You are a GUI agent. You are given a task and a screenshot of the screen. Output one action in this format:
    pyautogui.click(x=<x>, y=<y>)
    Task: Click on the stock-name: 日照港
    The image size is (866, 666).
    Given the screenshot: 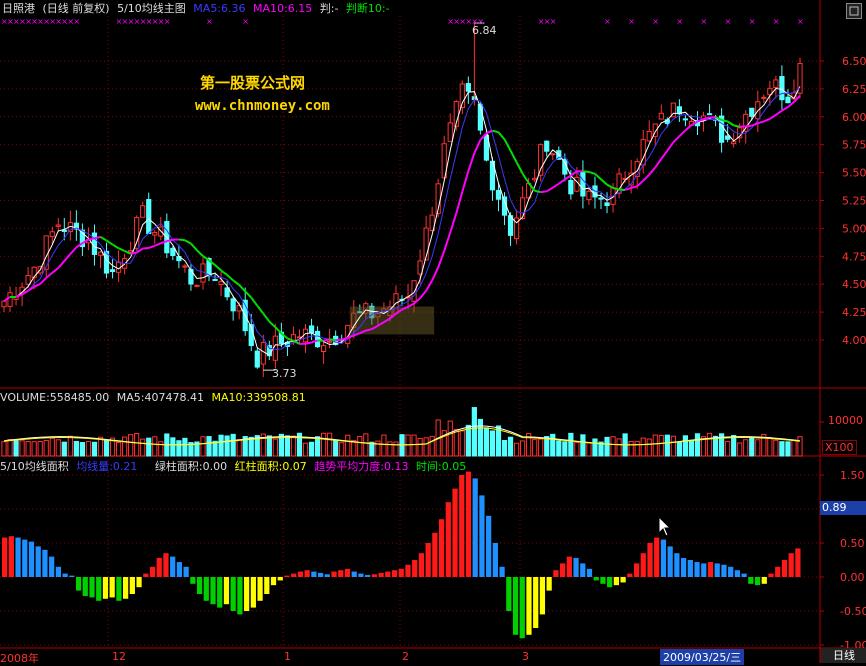 What is the action you would take?
    pyautogui.click(x=18, y=8)
    